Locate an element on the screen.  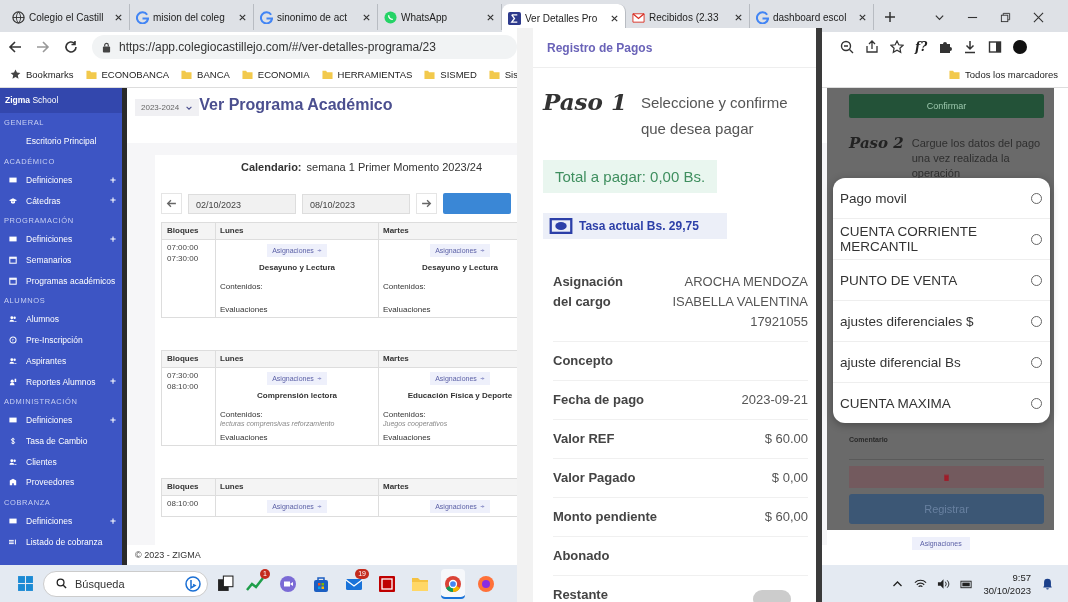
reload-icon is located at coordinates (71, 47).